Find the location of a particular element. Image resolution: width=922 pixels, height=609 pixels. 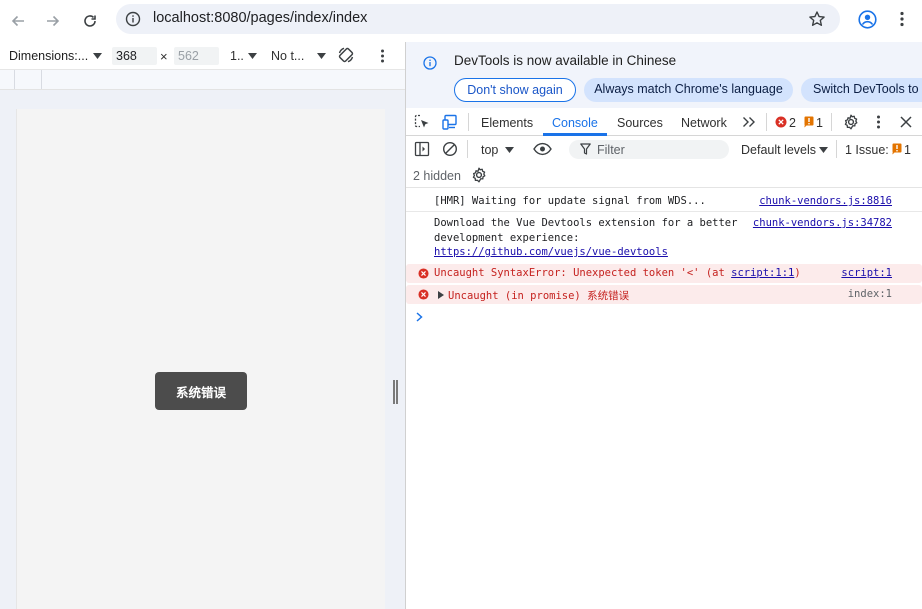

bookmark-star-icon is located at coordinates (817, 19).